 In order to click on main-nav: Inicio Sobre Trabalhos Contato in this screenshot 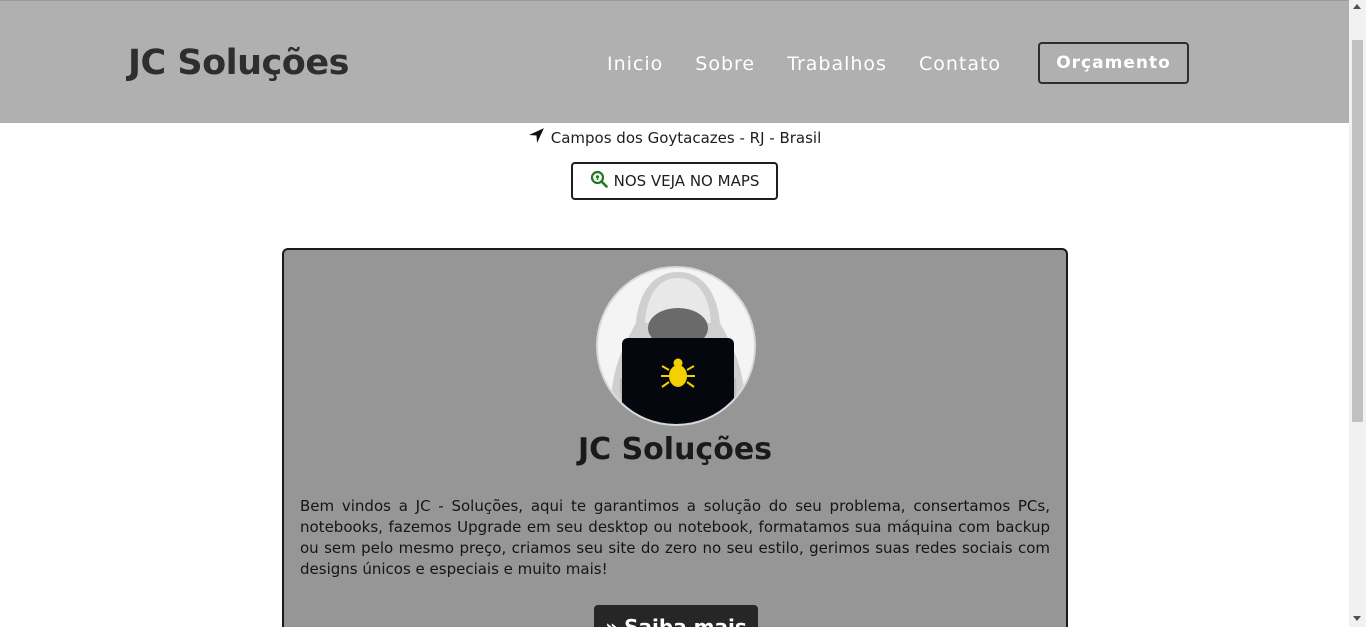, I will do `click(820, 64)`.